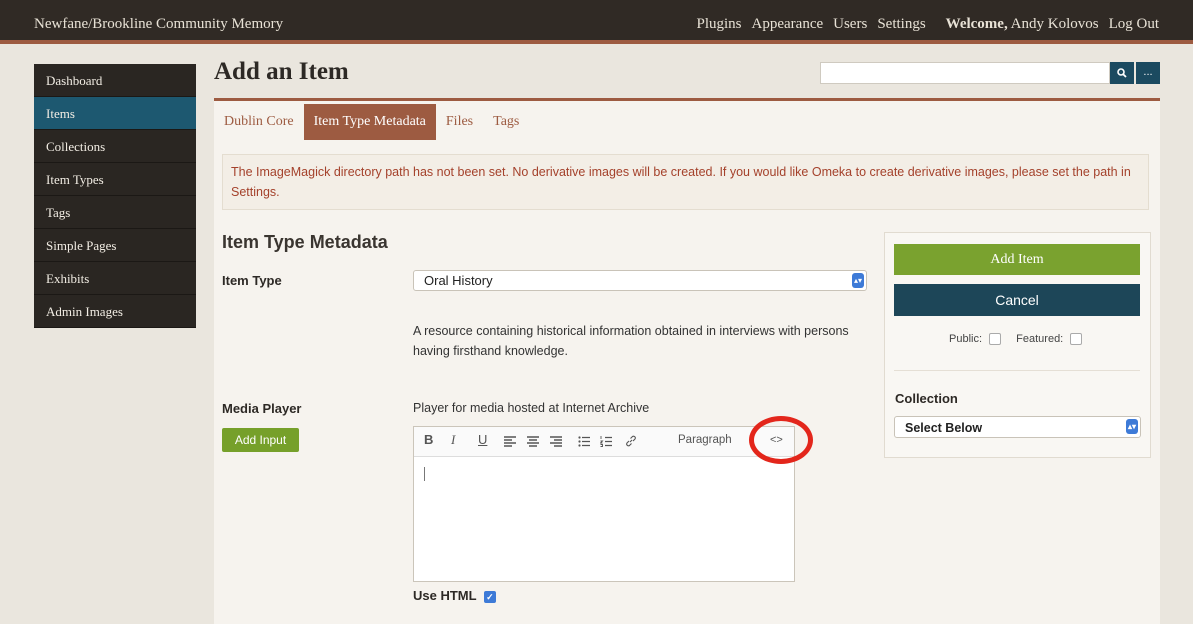 The height and width of the screenshot is (624, 1193). What do you see at coordinates (115, 146) in the screenshot?
I see `sidebar-item-collections: Collections` at bounding box center [115, 146].